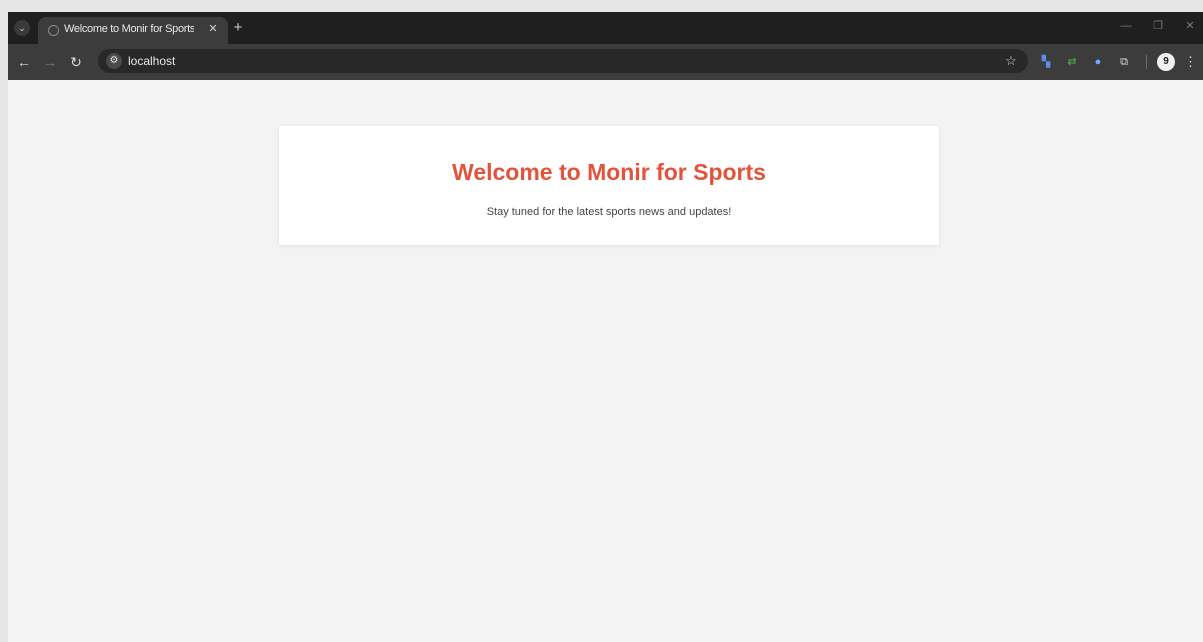 The width and height of the screenshot is (1203, 642). Describe the element at coordinates (1190, 26) in the screenshot. I see `close-window-icon: ✕` at that location.